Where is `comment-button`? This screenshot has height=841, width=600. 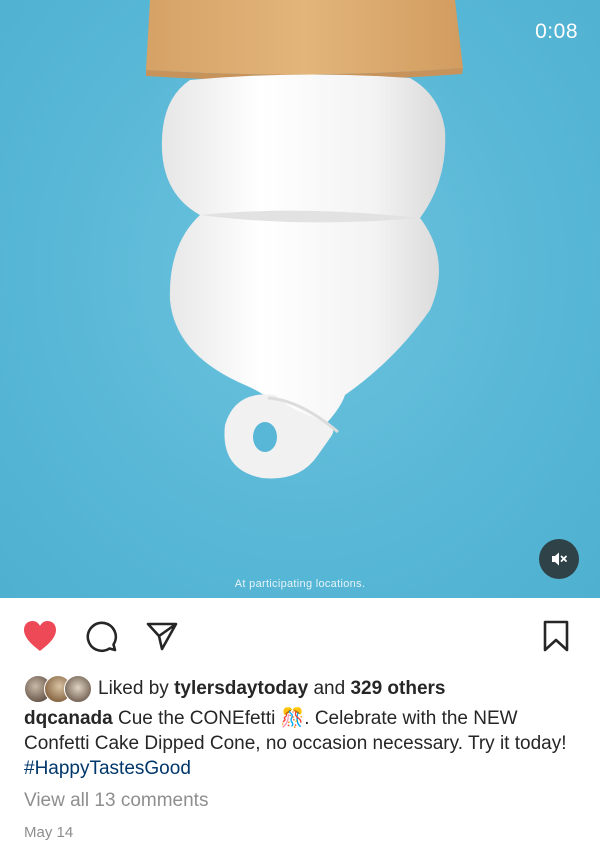 comment-button is located at coordinates (101, 636).